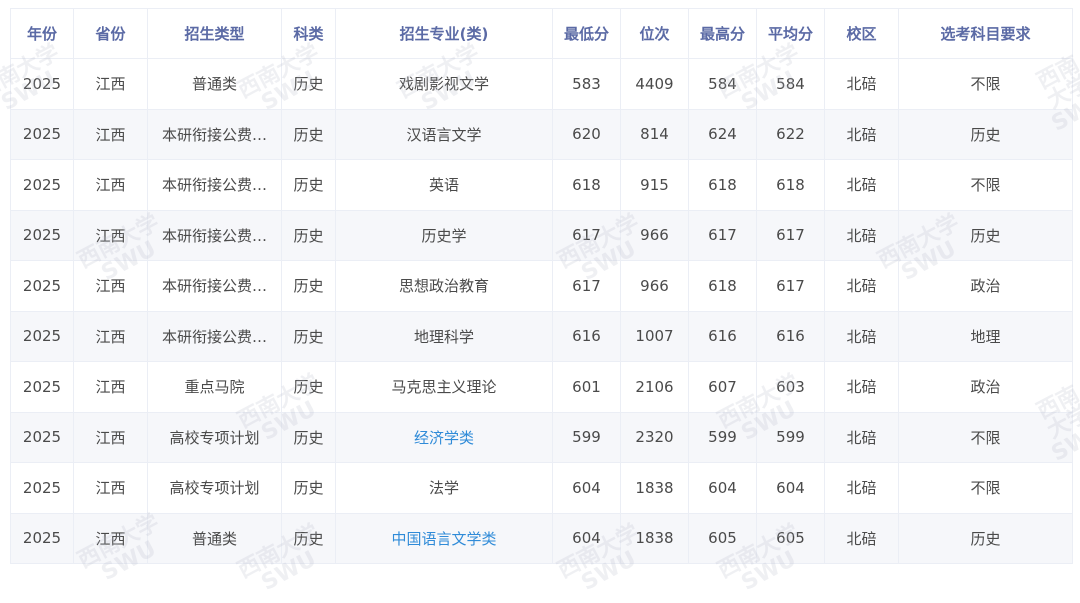 This screenshot has width=1080, height=603. Describe the element at coordinates (790, 488) in the screenshot. I see `cell-avg-score: 604` at that location.